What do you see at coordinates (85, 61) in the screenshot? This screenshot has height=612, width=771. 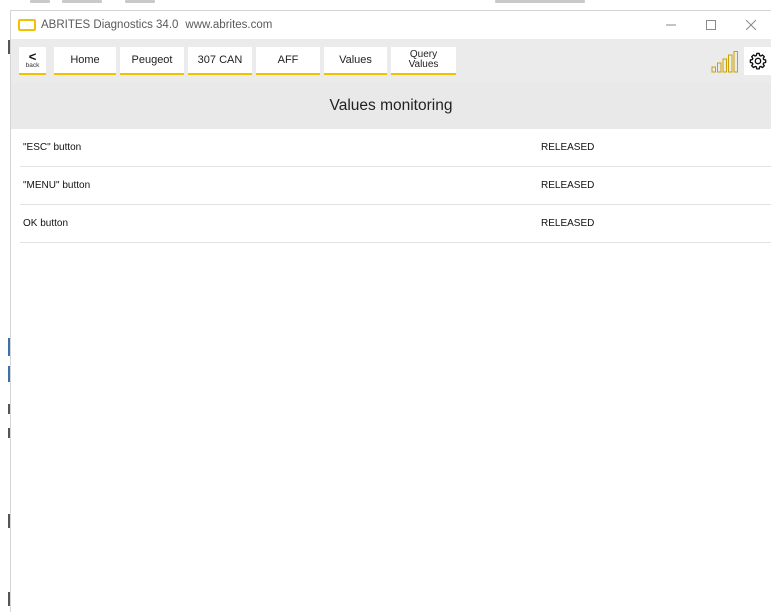 I see `breadcrumb-home-button: Home` at bounding box center [85, 61].